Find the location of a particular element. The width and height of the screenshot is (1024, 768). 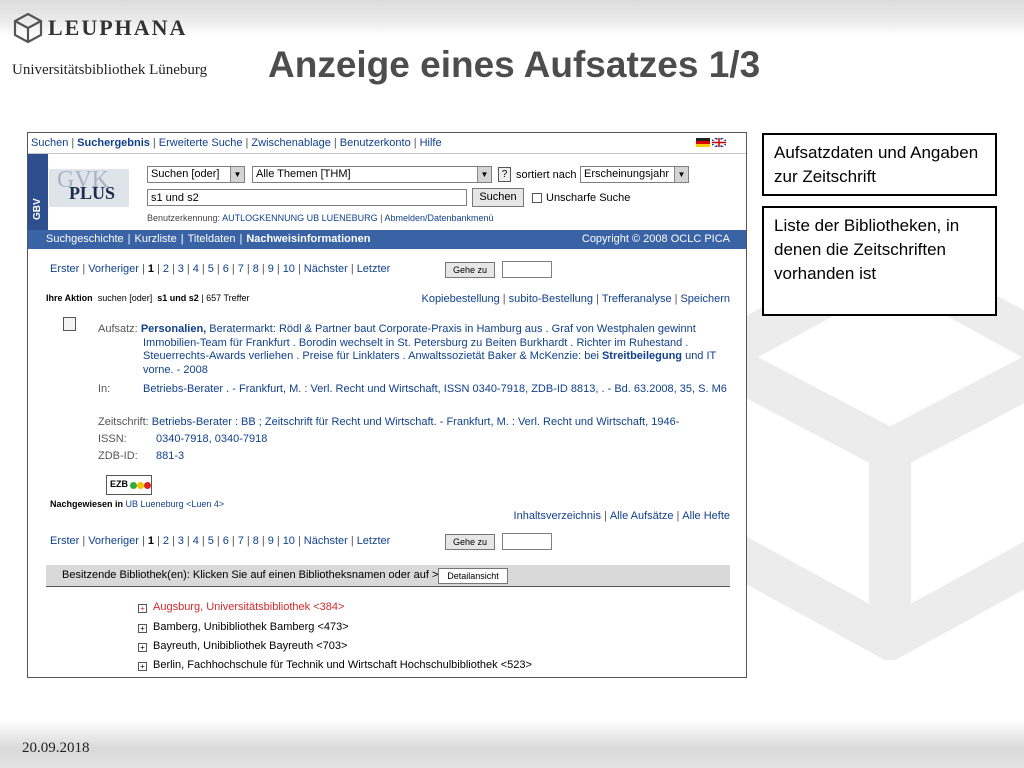

user-account-link: AUTLOGKENNUNG UB LUENEBURG is located at coordinates (300, 218).